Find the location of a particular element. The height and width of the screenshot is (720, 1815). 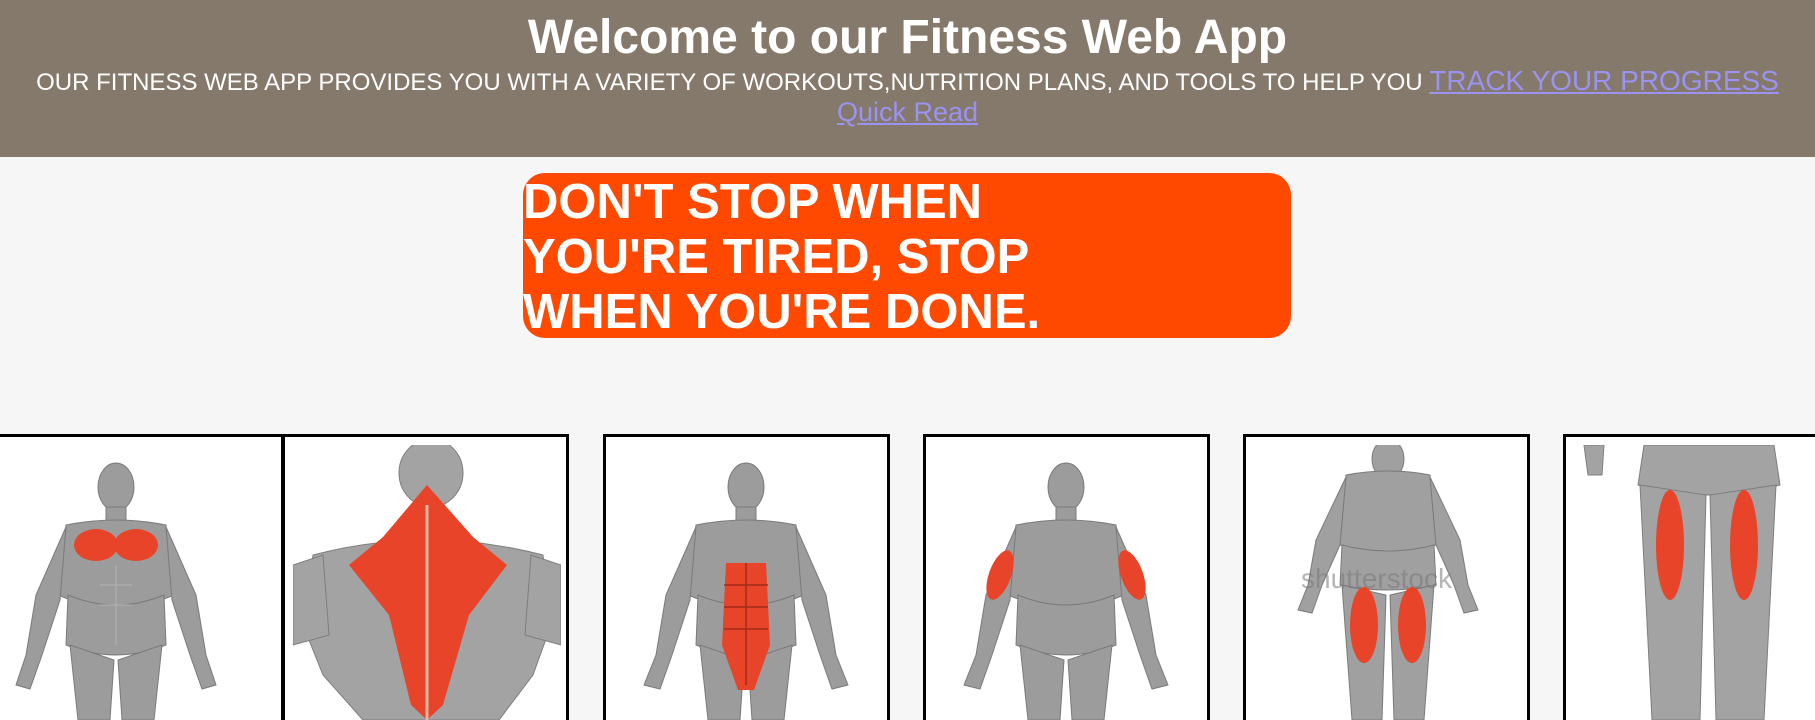

muscle-card-chest is located at coordinates (142, 577).